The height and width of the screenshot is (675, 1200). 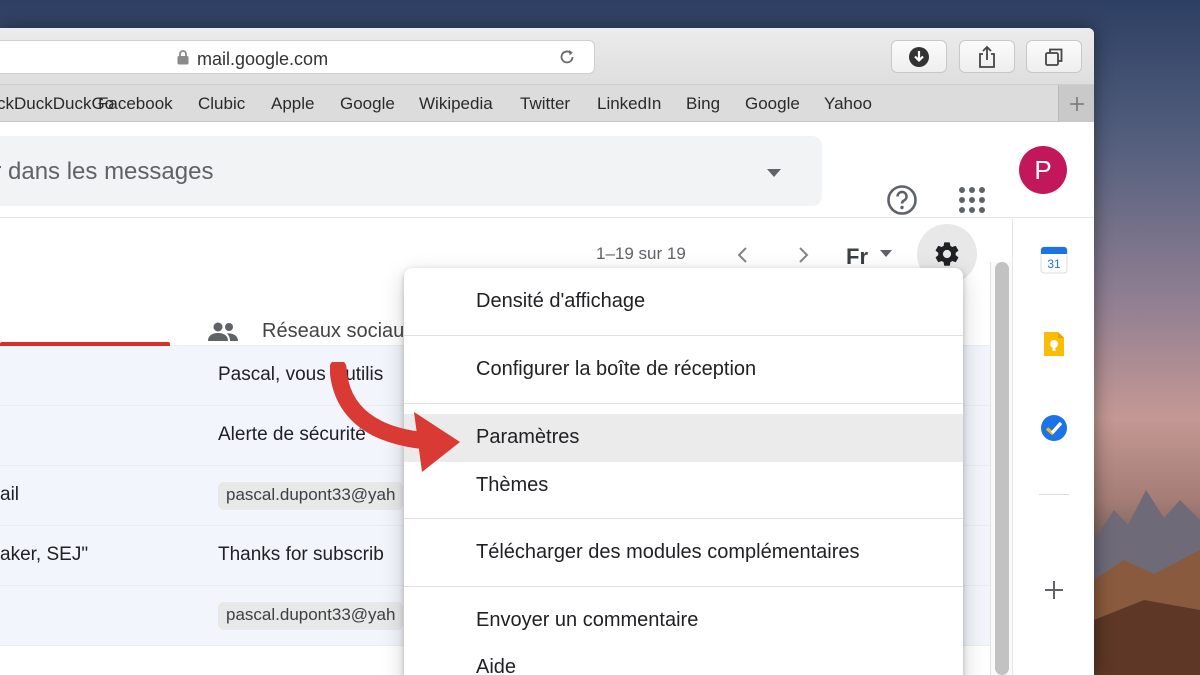 I want to click on gmail-header: er dans les messages P, so click(x=547, y=170).